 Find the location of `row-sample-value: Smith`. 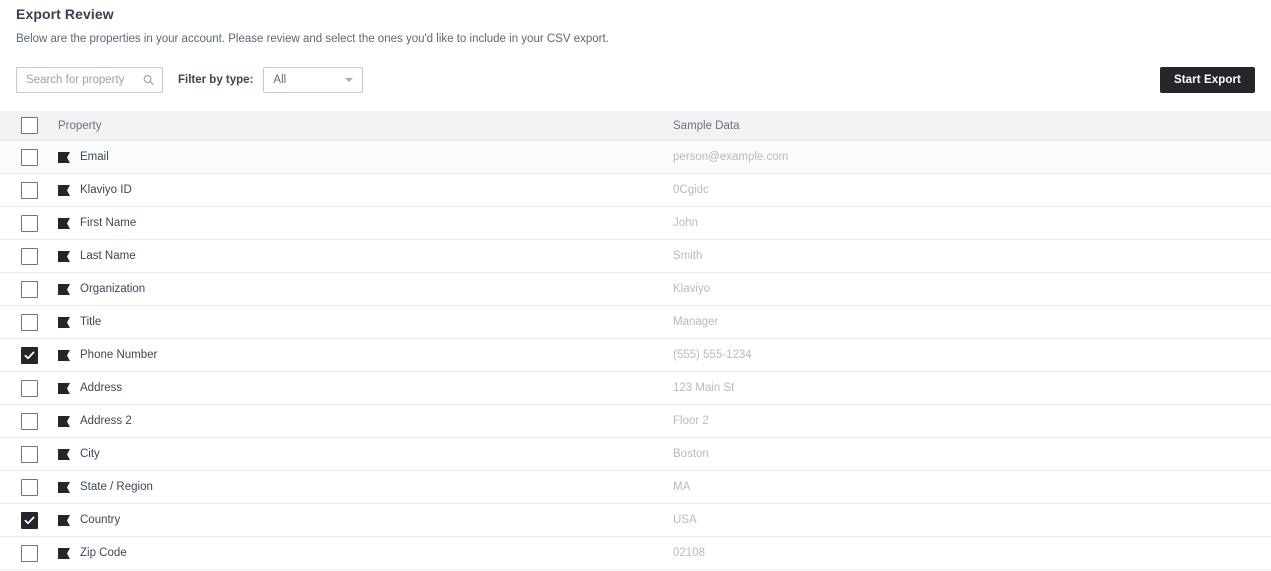

row-sample-value: Smith is located at coordinates (688, 256).